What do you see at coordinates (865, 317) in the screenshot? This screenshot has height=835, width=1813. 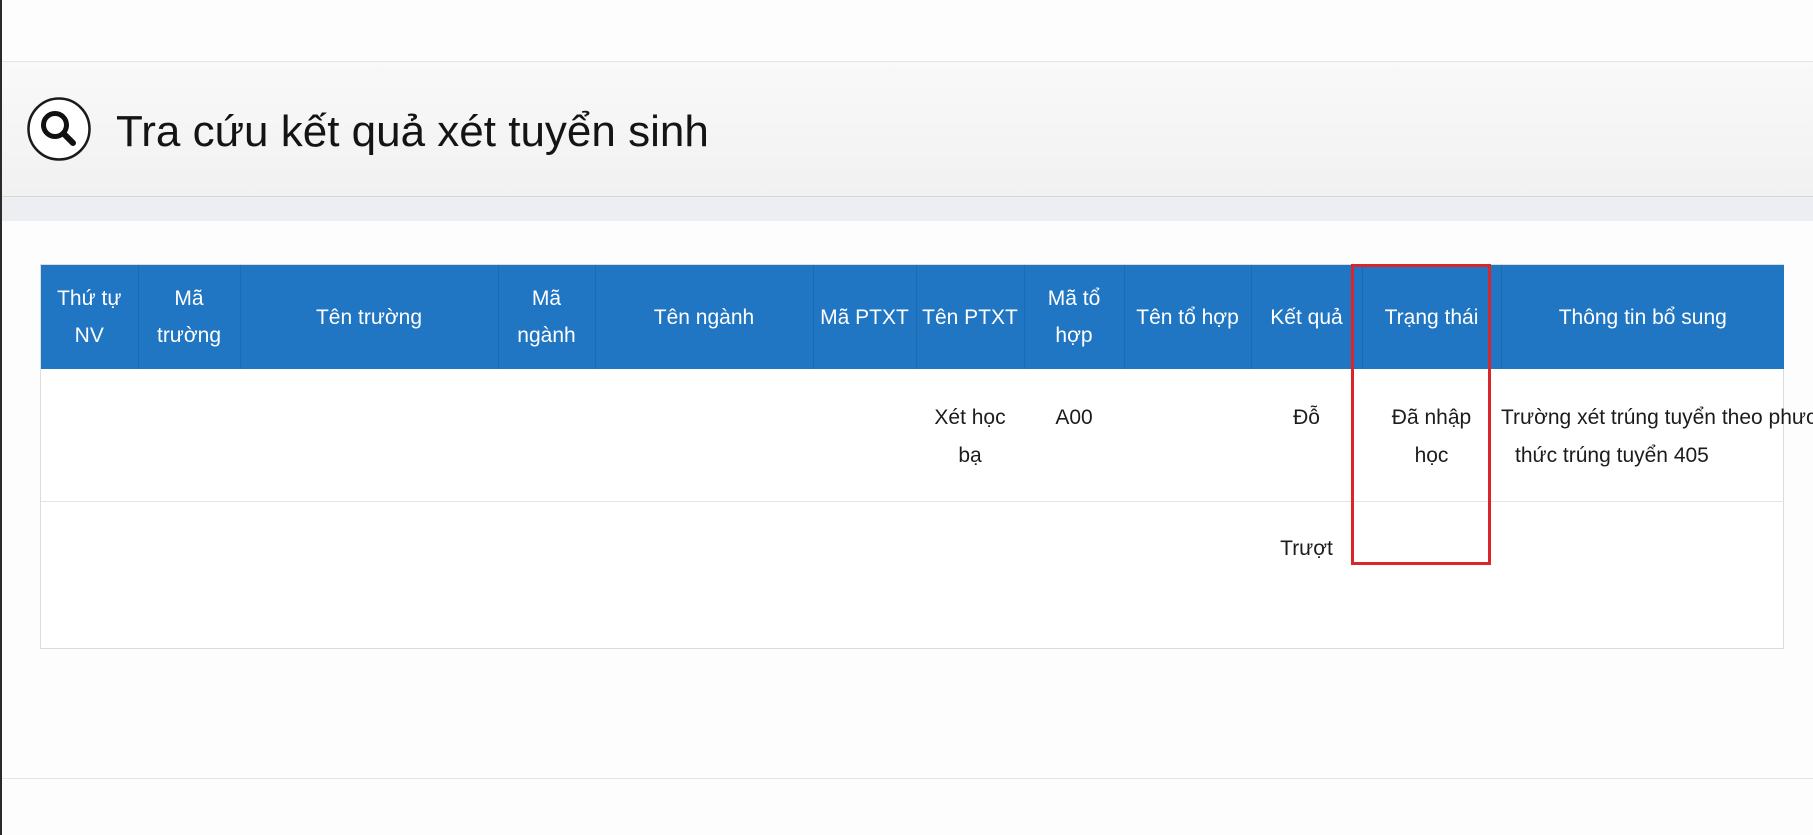 I see `column-header-ma-ptxt: Mã PTXT` at bounding box center [865, 317].